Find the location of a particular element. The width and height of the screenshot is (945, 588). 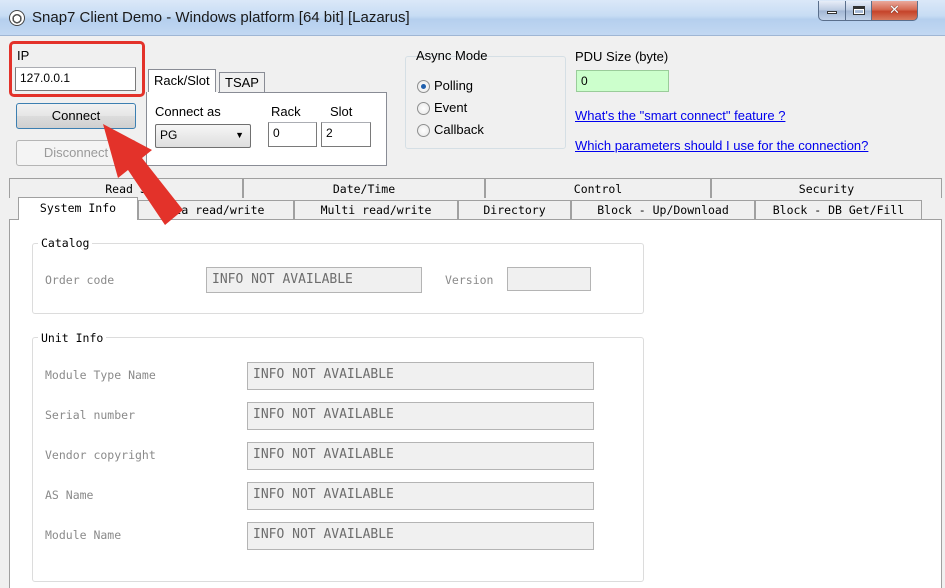

arrow-shape is located at coordinates (143, 174).